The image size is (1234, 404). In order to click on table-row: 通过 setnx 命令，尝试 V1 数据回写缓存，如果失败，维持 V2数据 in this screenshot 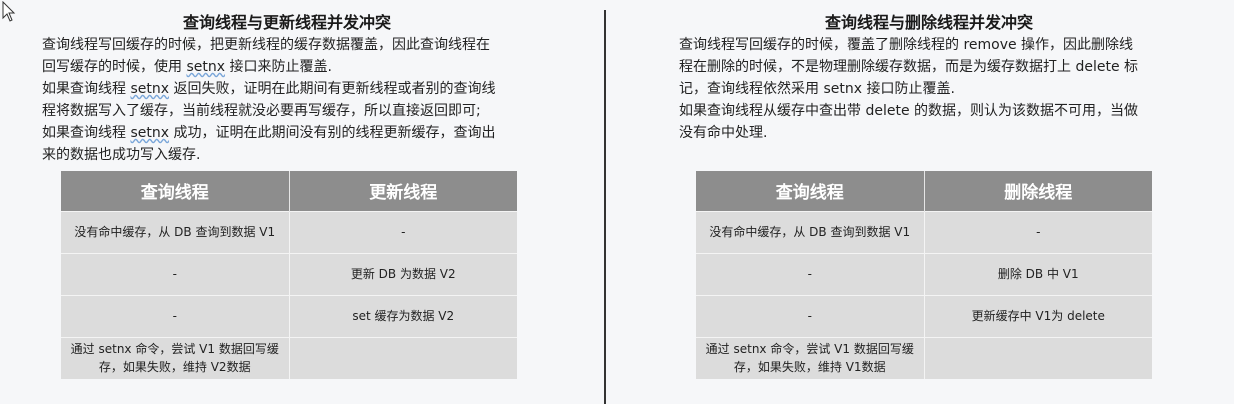, I will do `click(289, 357)`.